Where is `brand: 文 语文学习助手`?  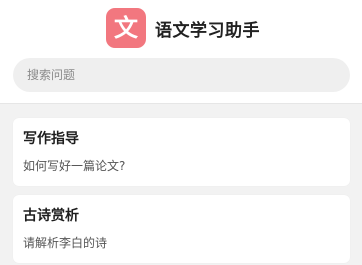
brand: 文 语文学习助手 is located at coordinates (183, 28).